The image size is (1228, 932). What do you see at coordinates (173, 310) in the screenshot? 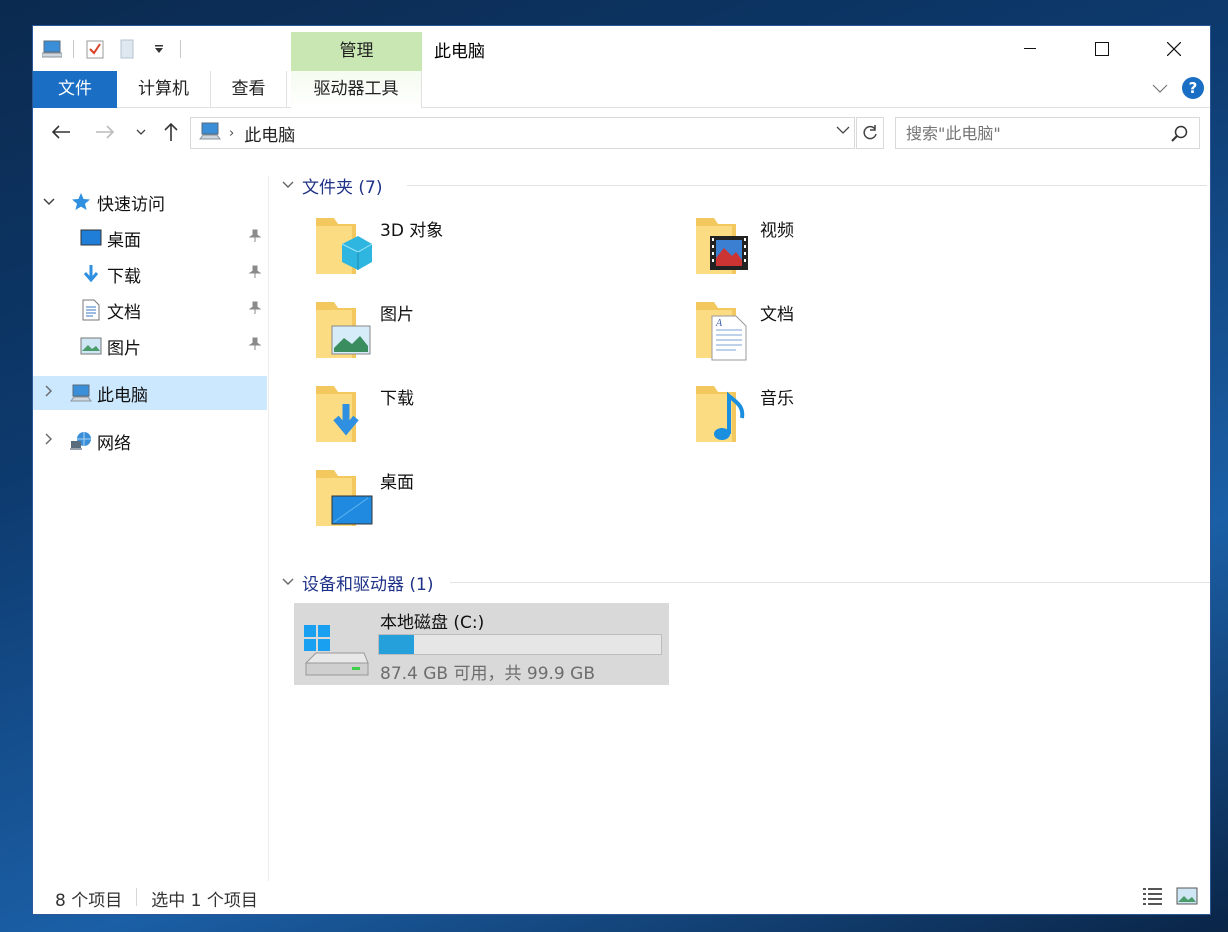
I see `sidebar-item-documents: 文档` at bounding box center [173, 310].